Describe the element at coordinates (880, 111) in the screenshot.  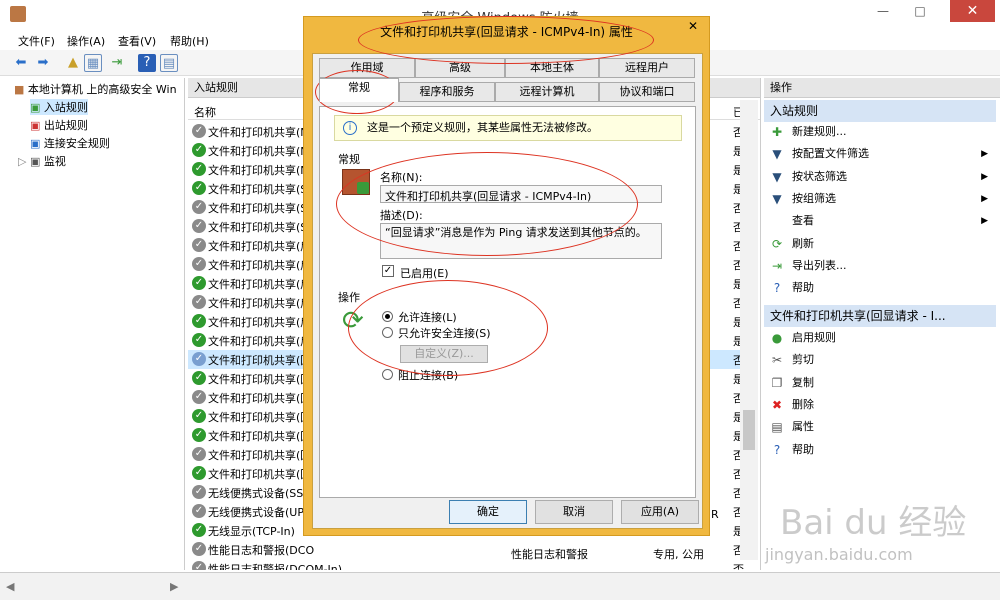
I see `actions-section-inbound: 入站规则` at that location.